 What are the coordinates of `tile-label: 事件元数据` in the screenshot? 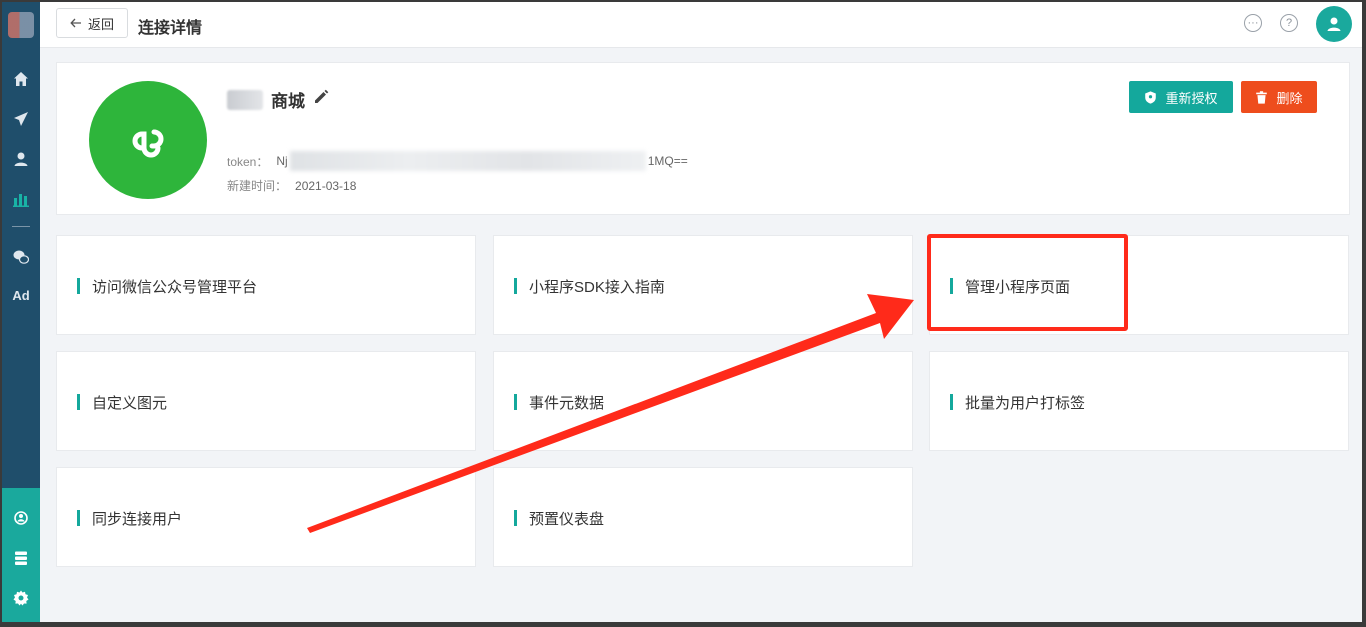 It's located at (567, 403).